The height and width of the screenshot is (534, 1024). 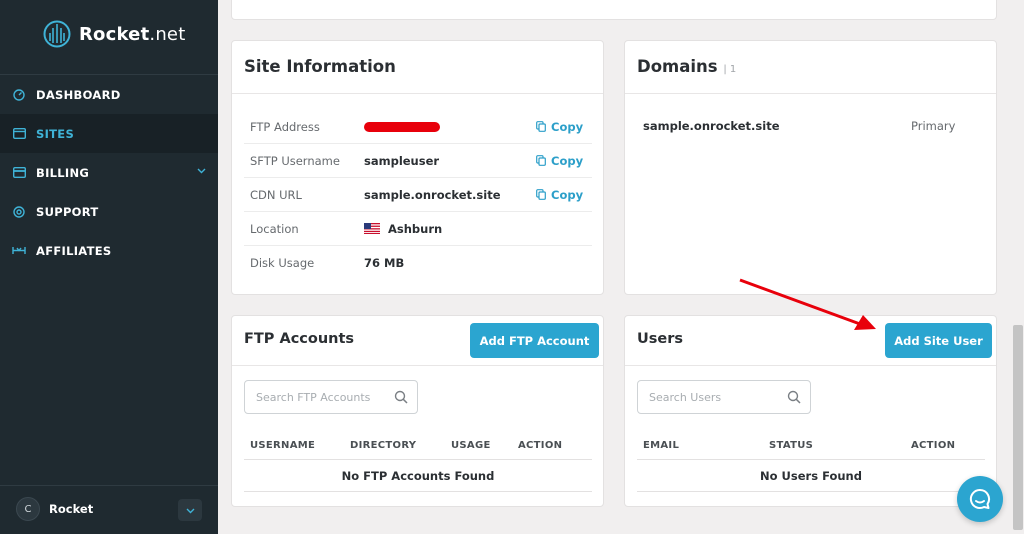 I want to click on column-header-email: EMAIL, so click(x=661, y=445).